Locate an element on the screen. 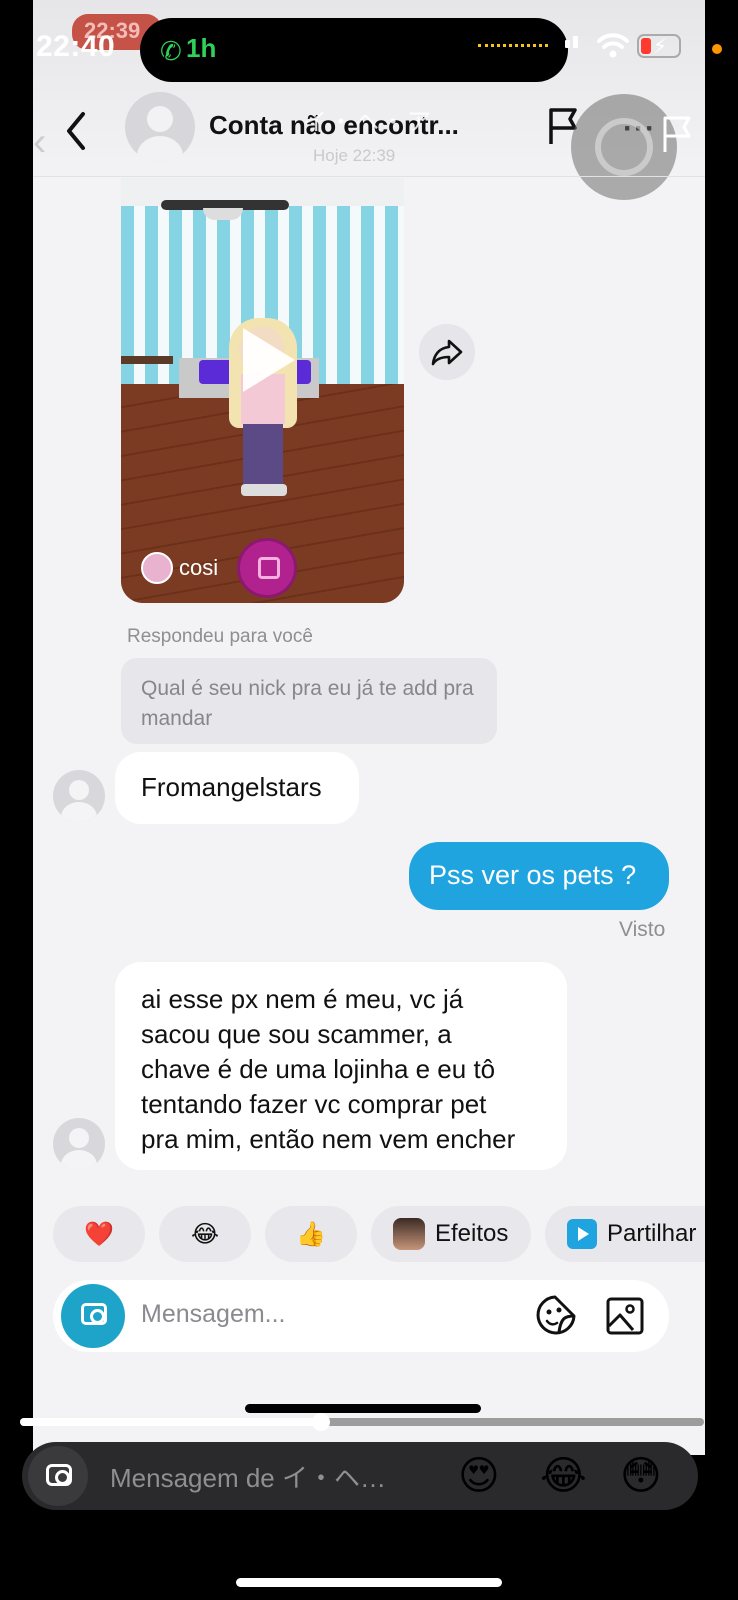 The image size is (738, 1600). phone-call-icon: ✆ is located at coordinates (171, 51).